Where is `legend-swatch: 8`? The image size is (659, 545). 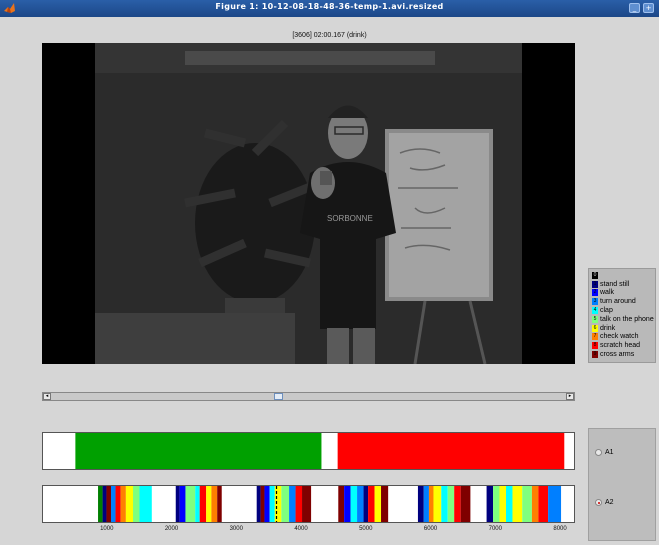
legend-swatch: 8 is located at coordinates (595, 346).